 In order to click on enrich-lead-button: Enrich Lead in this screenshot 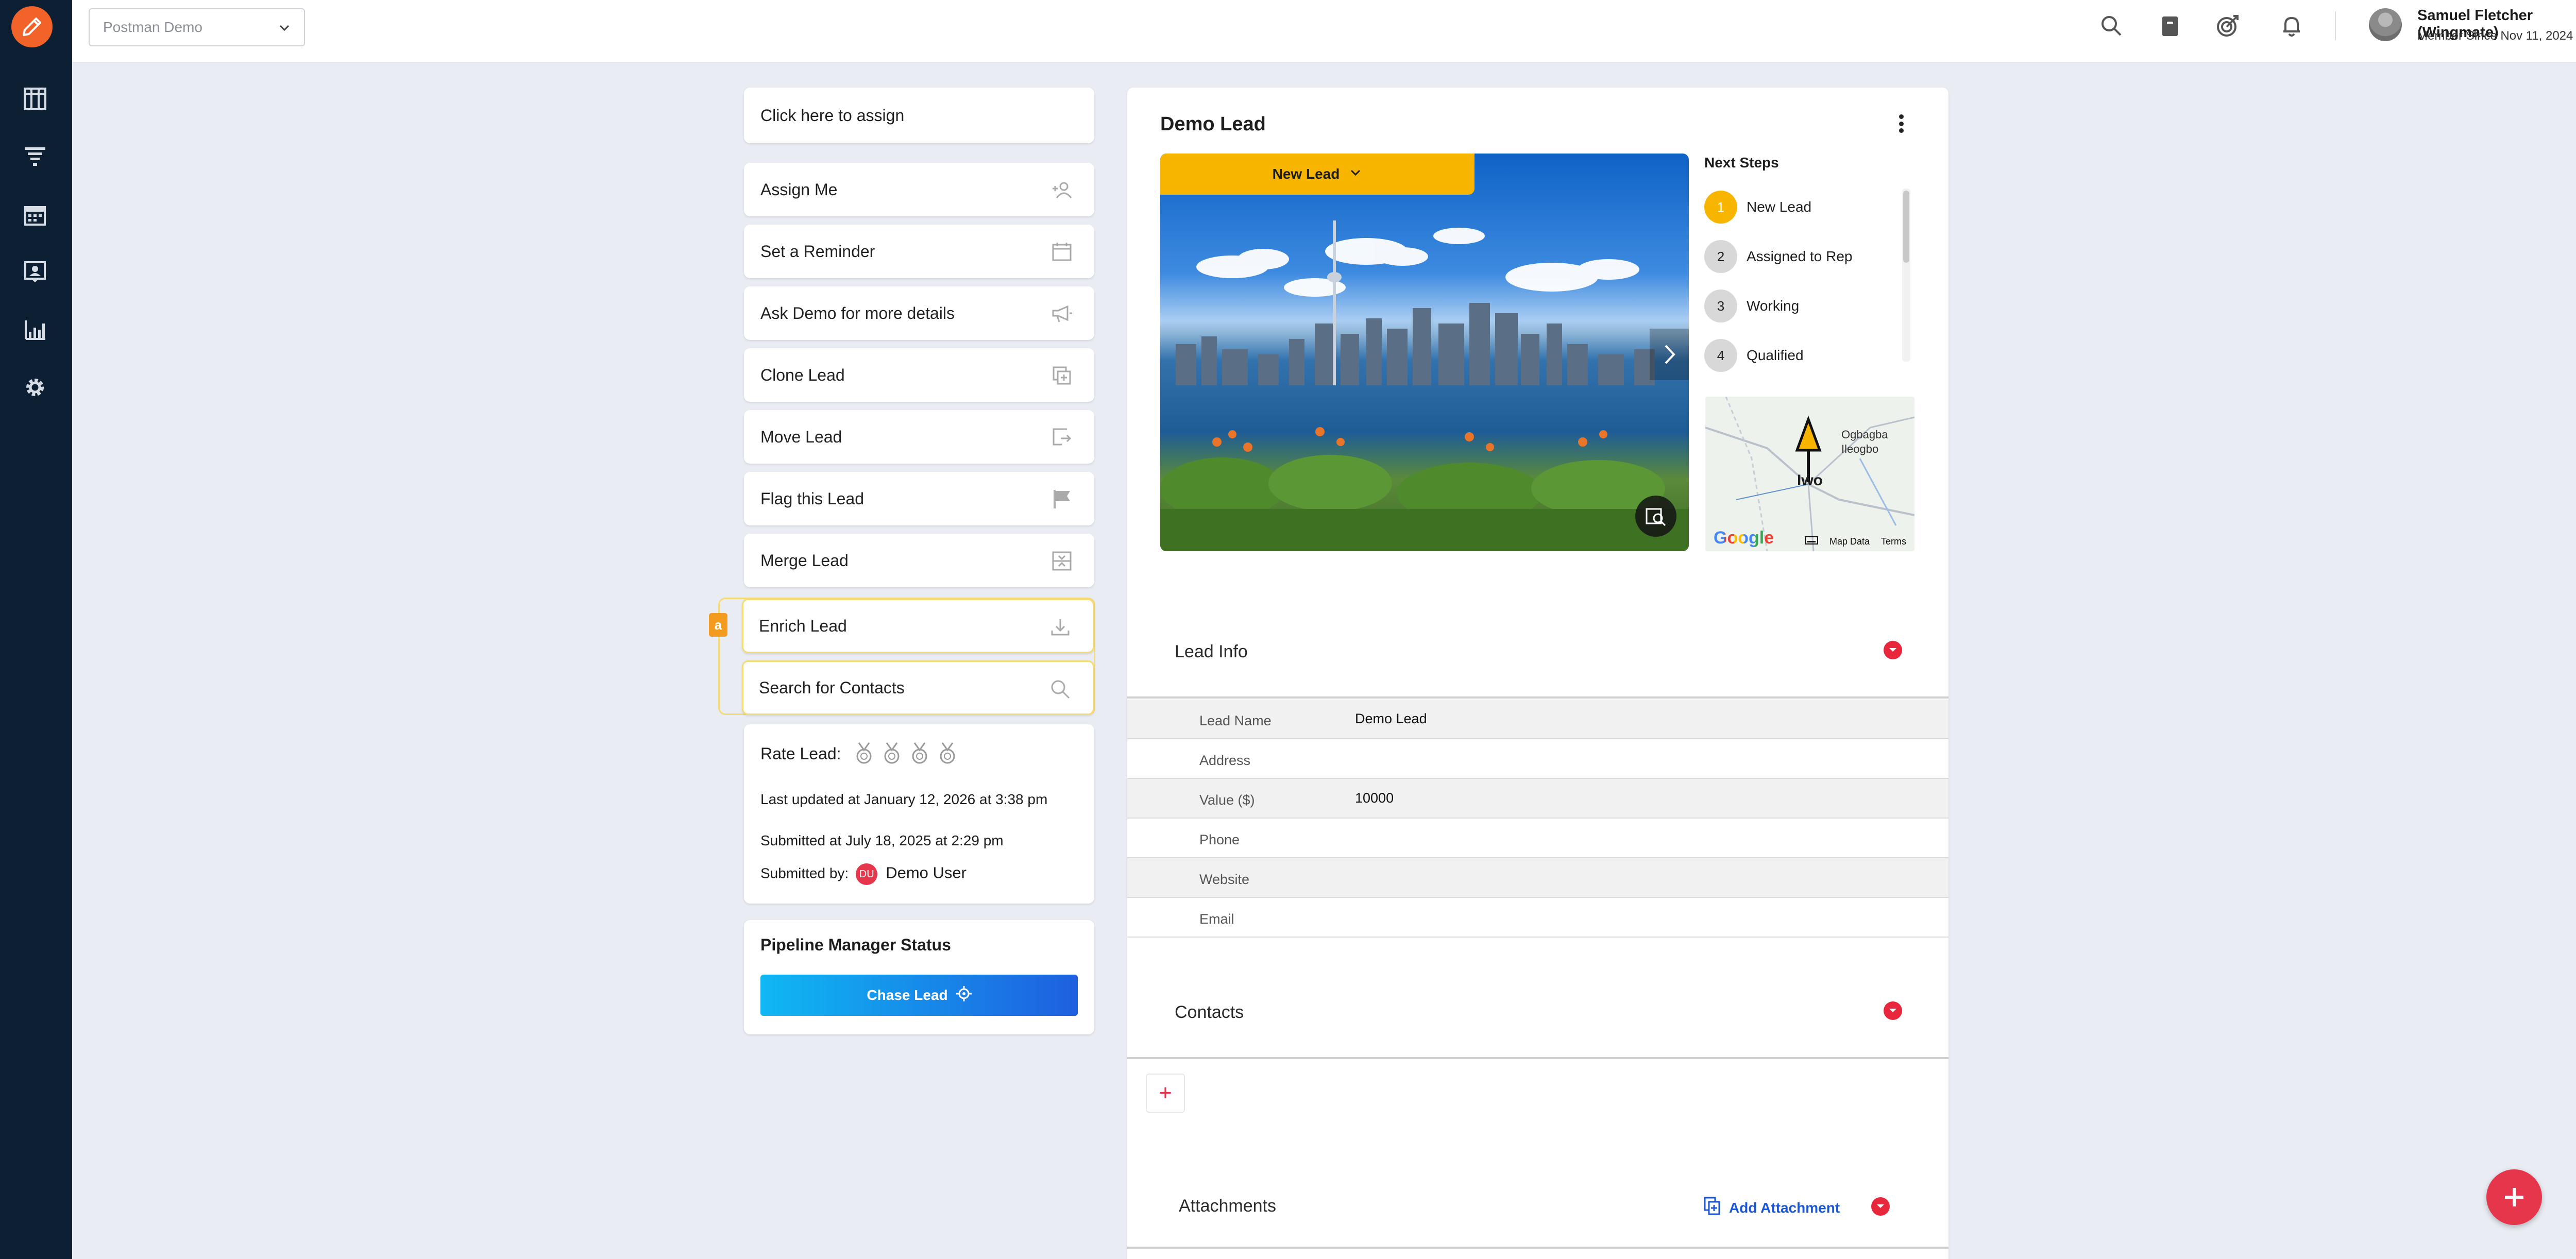, I will do `click(918, 626)`.